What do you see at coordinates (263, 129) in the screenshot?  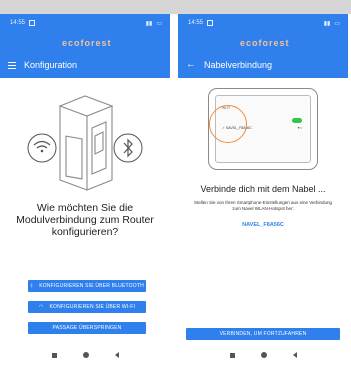 I see `phone-illustration: Wi-Fi ✓ NAVEL_F8A56C ▾⌂` at bounding box center [263, 129].